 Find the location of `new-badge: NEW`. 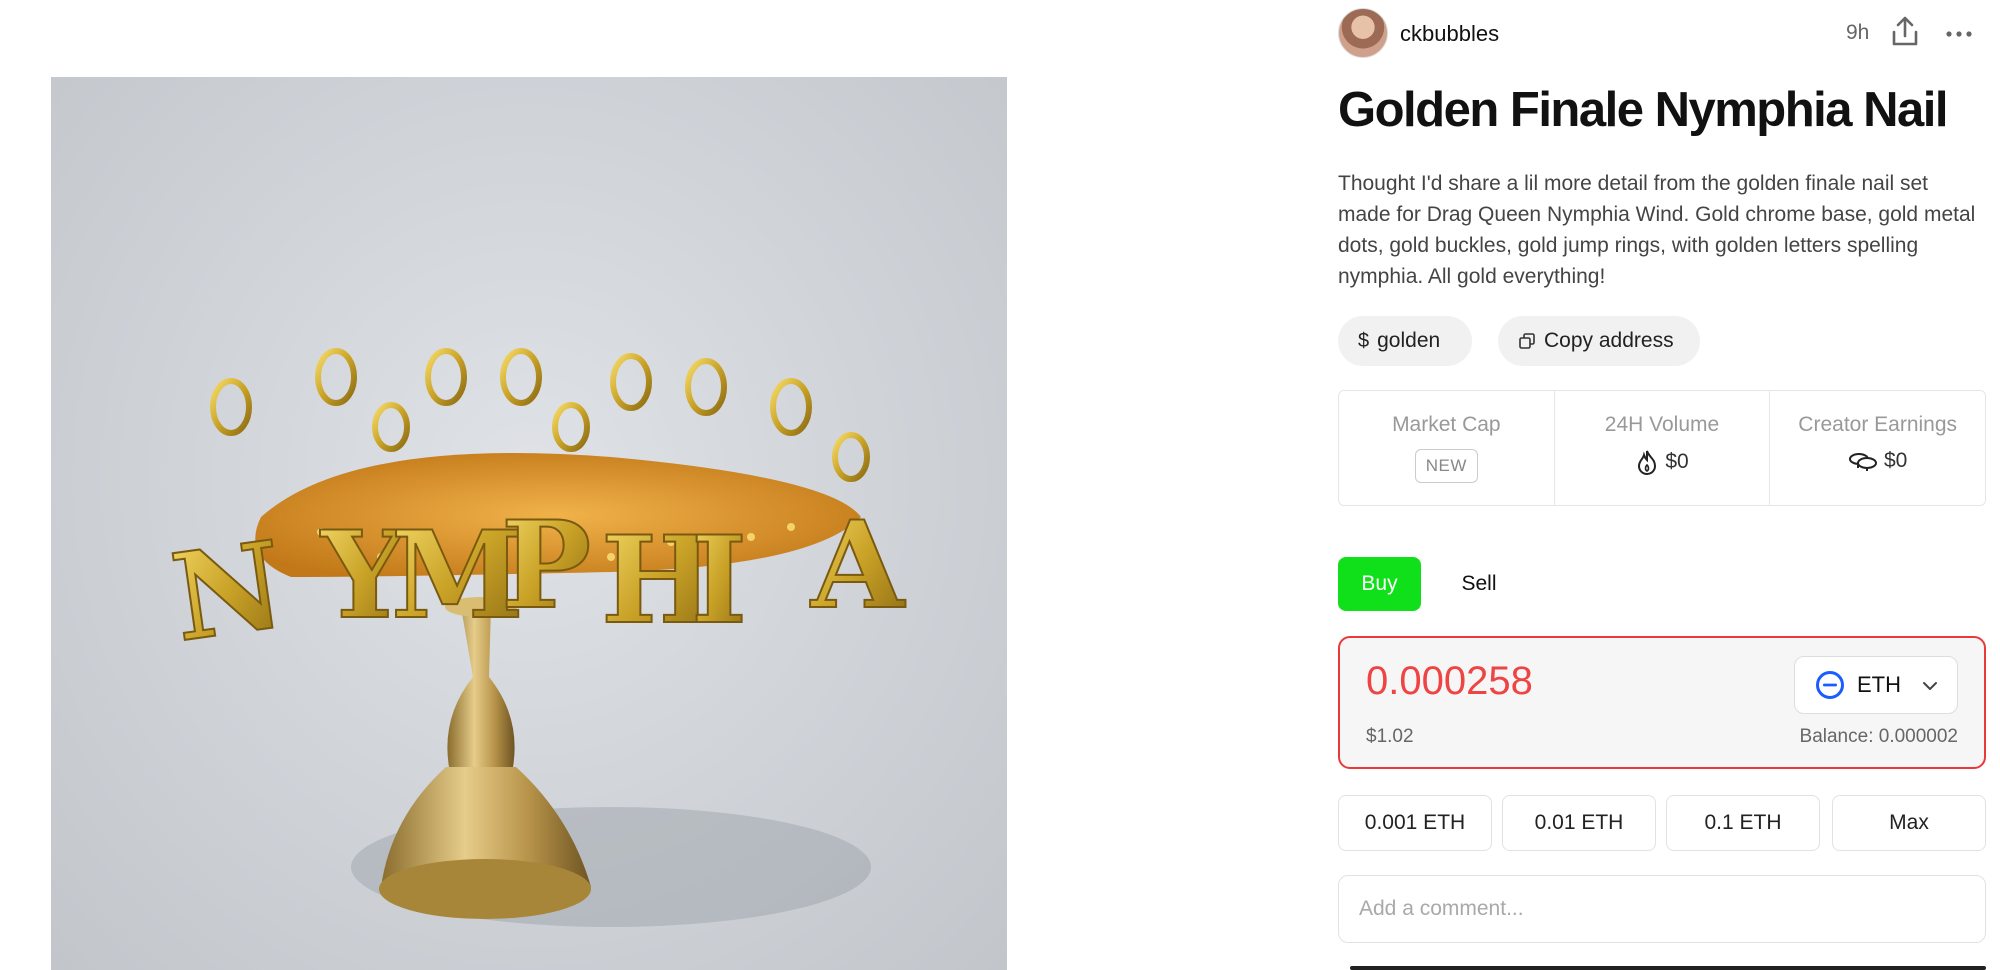

new-badge: NEW is located at coordinates (1446, 466).